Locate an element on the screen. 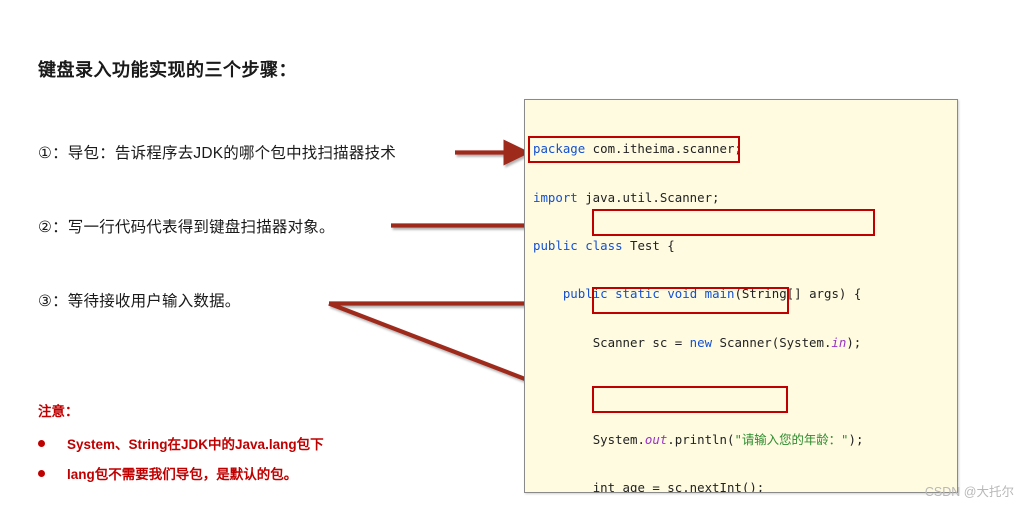 Image resolution: width=1024 pixels, height=506 pixels. code-line-7: System.out.println("请输入您的年龄："); is located at coordinates (698, 440).